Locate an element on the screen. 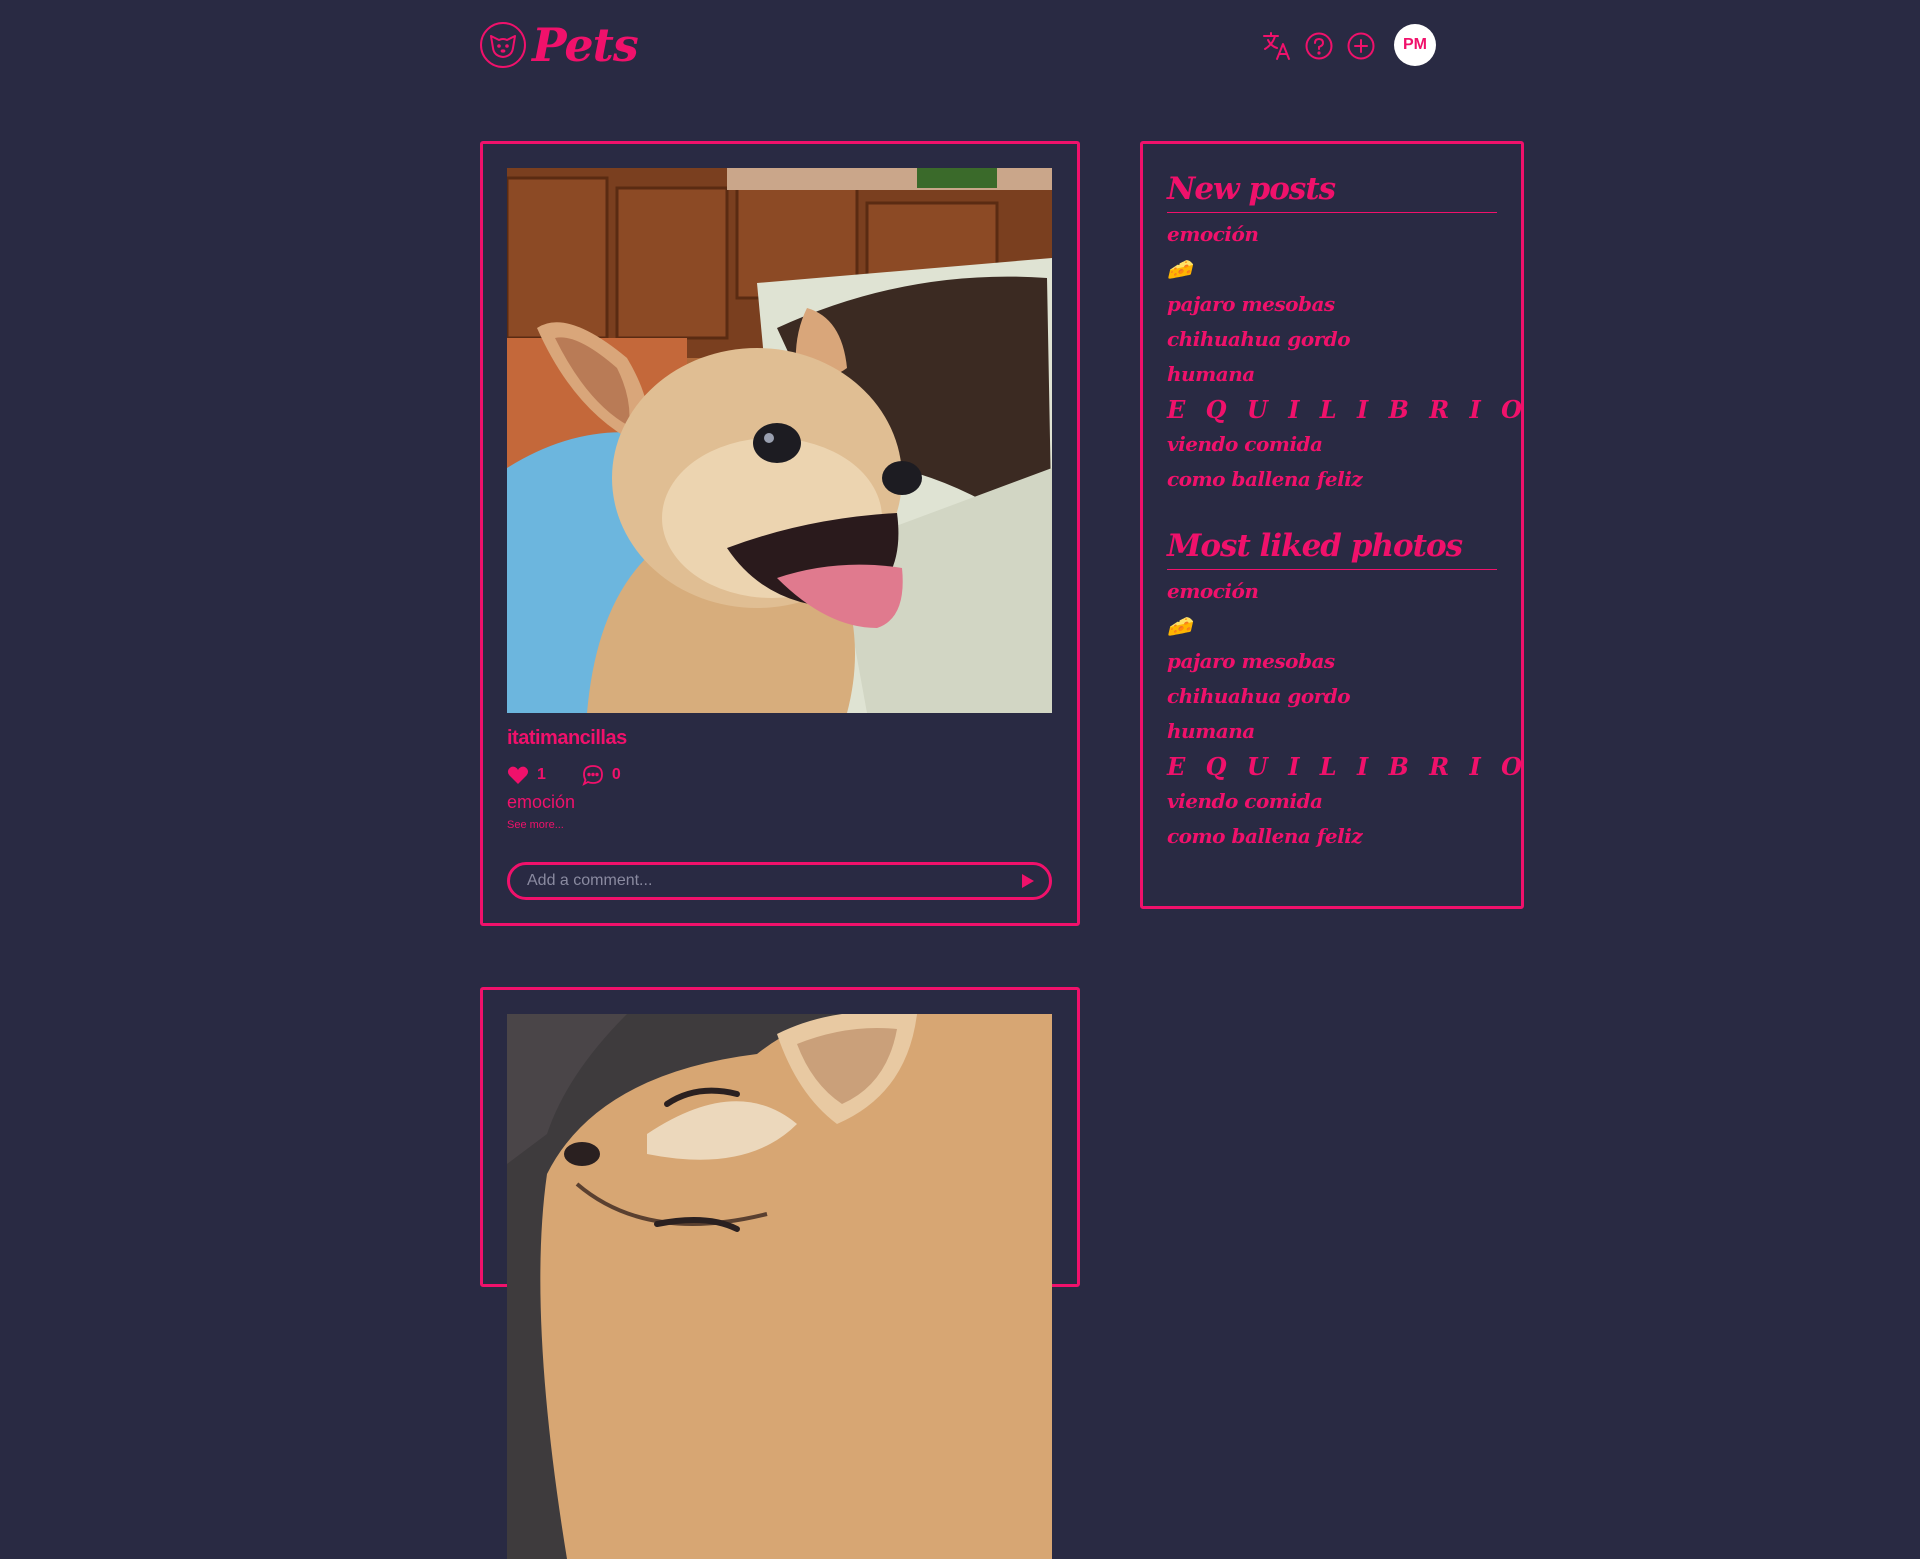 This screenshot has width=1920, height=1559. new-posts-title: New posts is located at coordinates (1332, 190).